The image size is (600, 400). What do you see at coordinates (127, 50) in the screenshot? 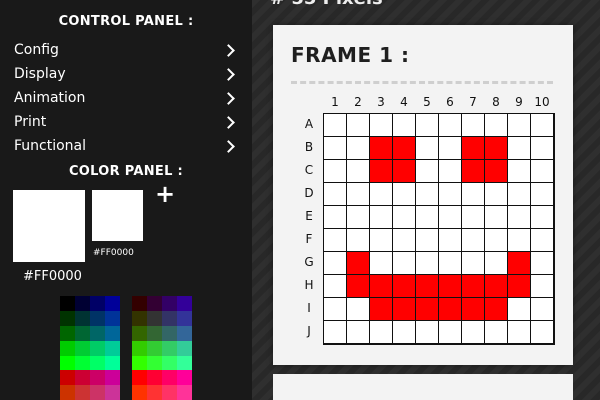
I see `menu-item-config: Config` at bounding box center [127, 50].